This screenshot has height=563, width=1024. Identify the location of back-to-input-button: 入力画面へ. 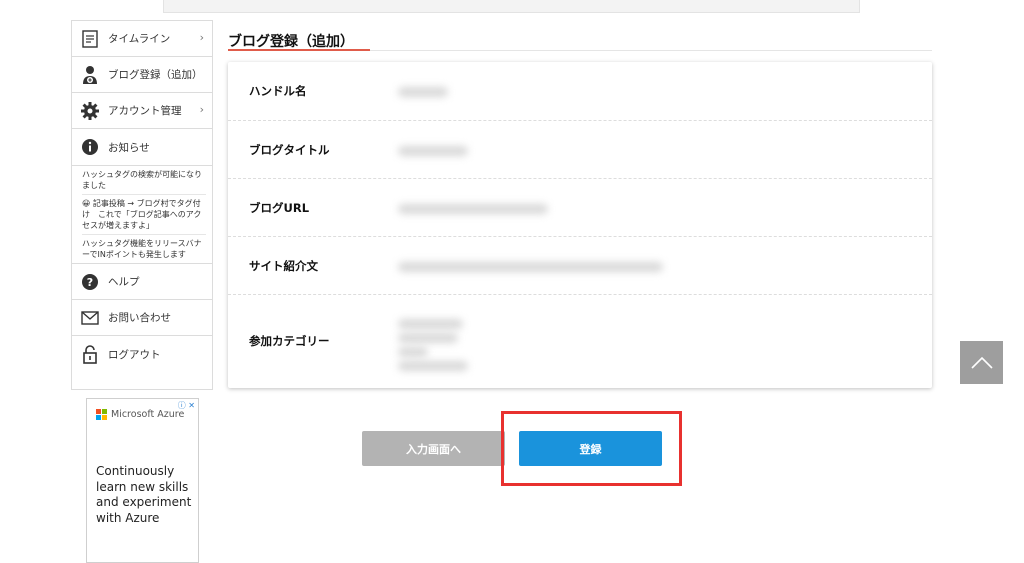
(433, 448).